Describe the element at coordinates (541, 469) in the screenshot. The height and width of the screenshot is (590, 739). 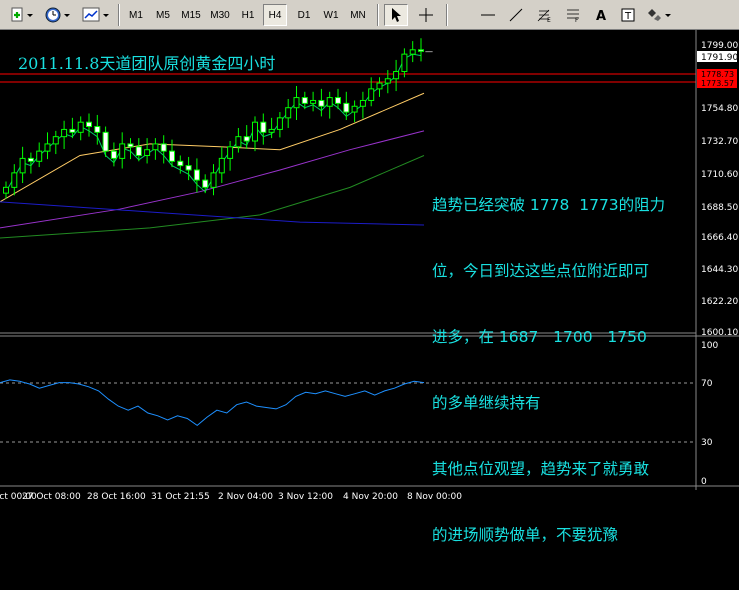
I see `annotation-line: 其他点位观望，趋势来了就勇敢` at that location.